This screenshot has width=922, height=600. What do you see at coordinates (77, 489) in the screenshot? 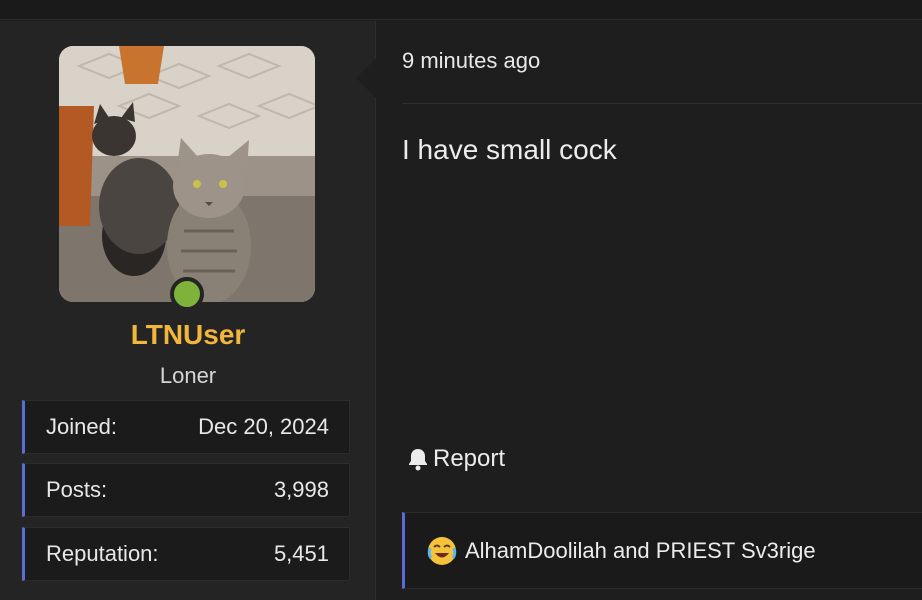
I see `stat-label: Posts:` at bounding box center [77, 489].